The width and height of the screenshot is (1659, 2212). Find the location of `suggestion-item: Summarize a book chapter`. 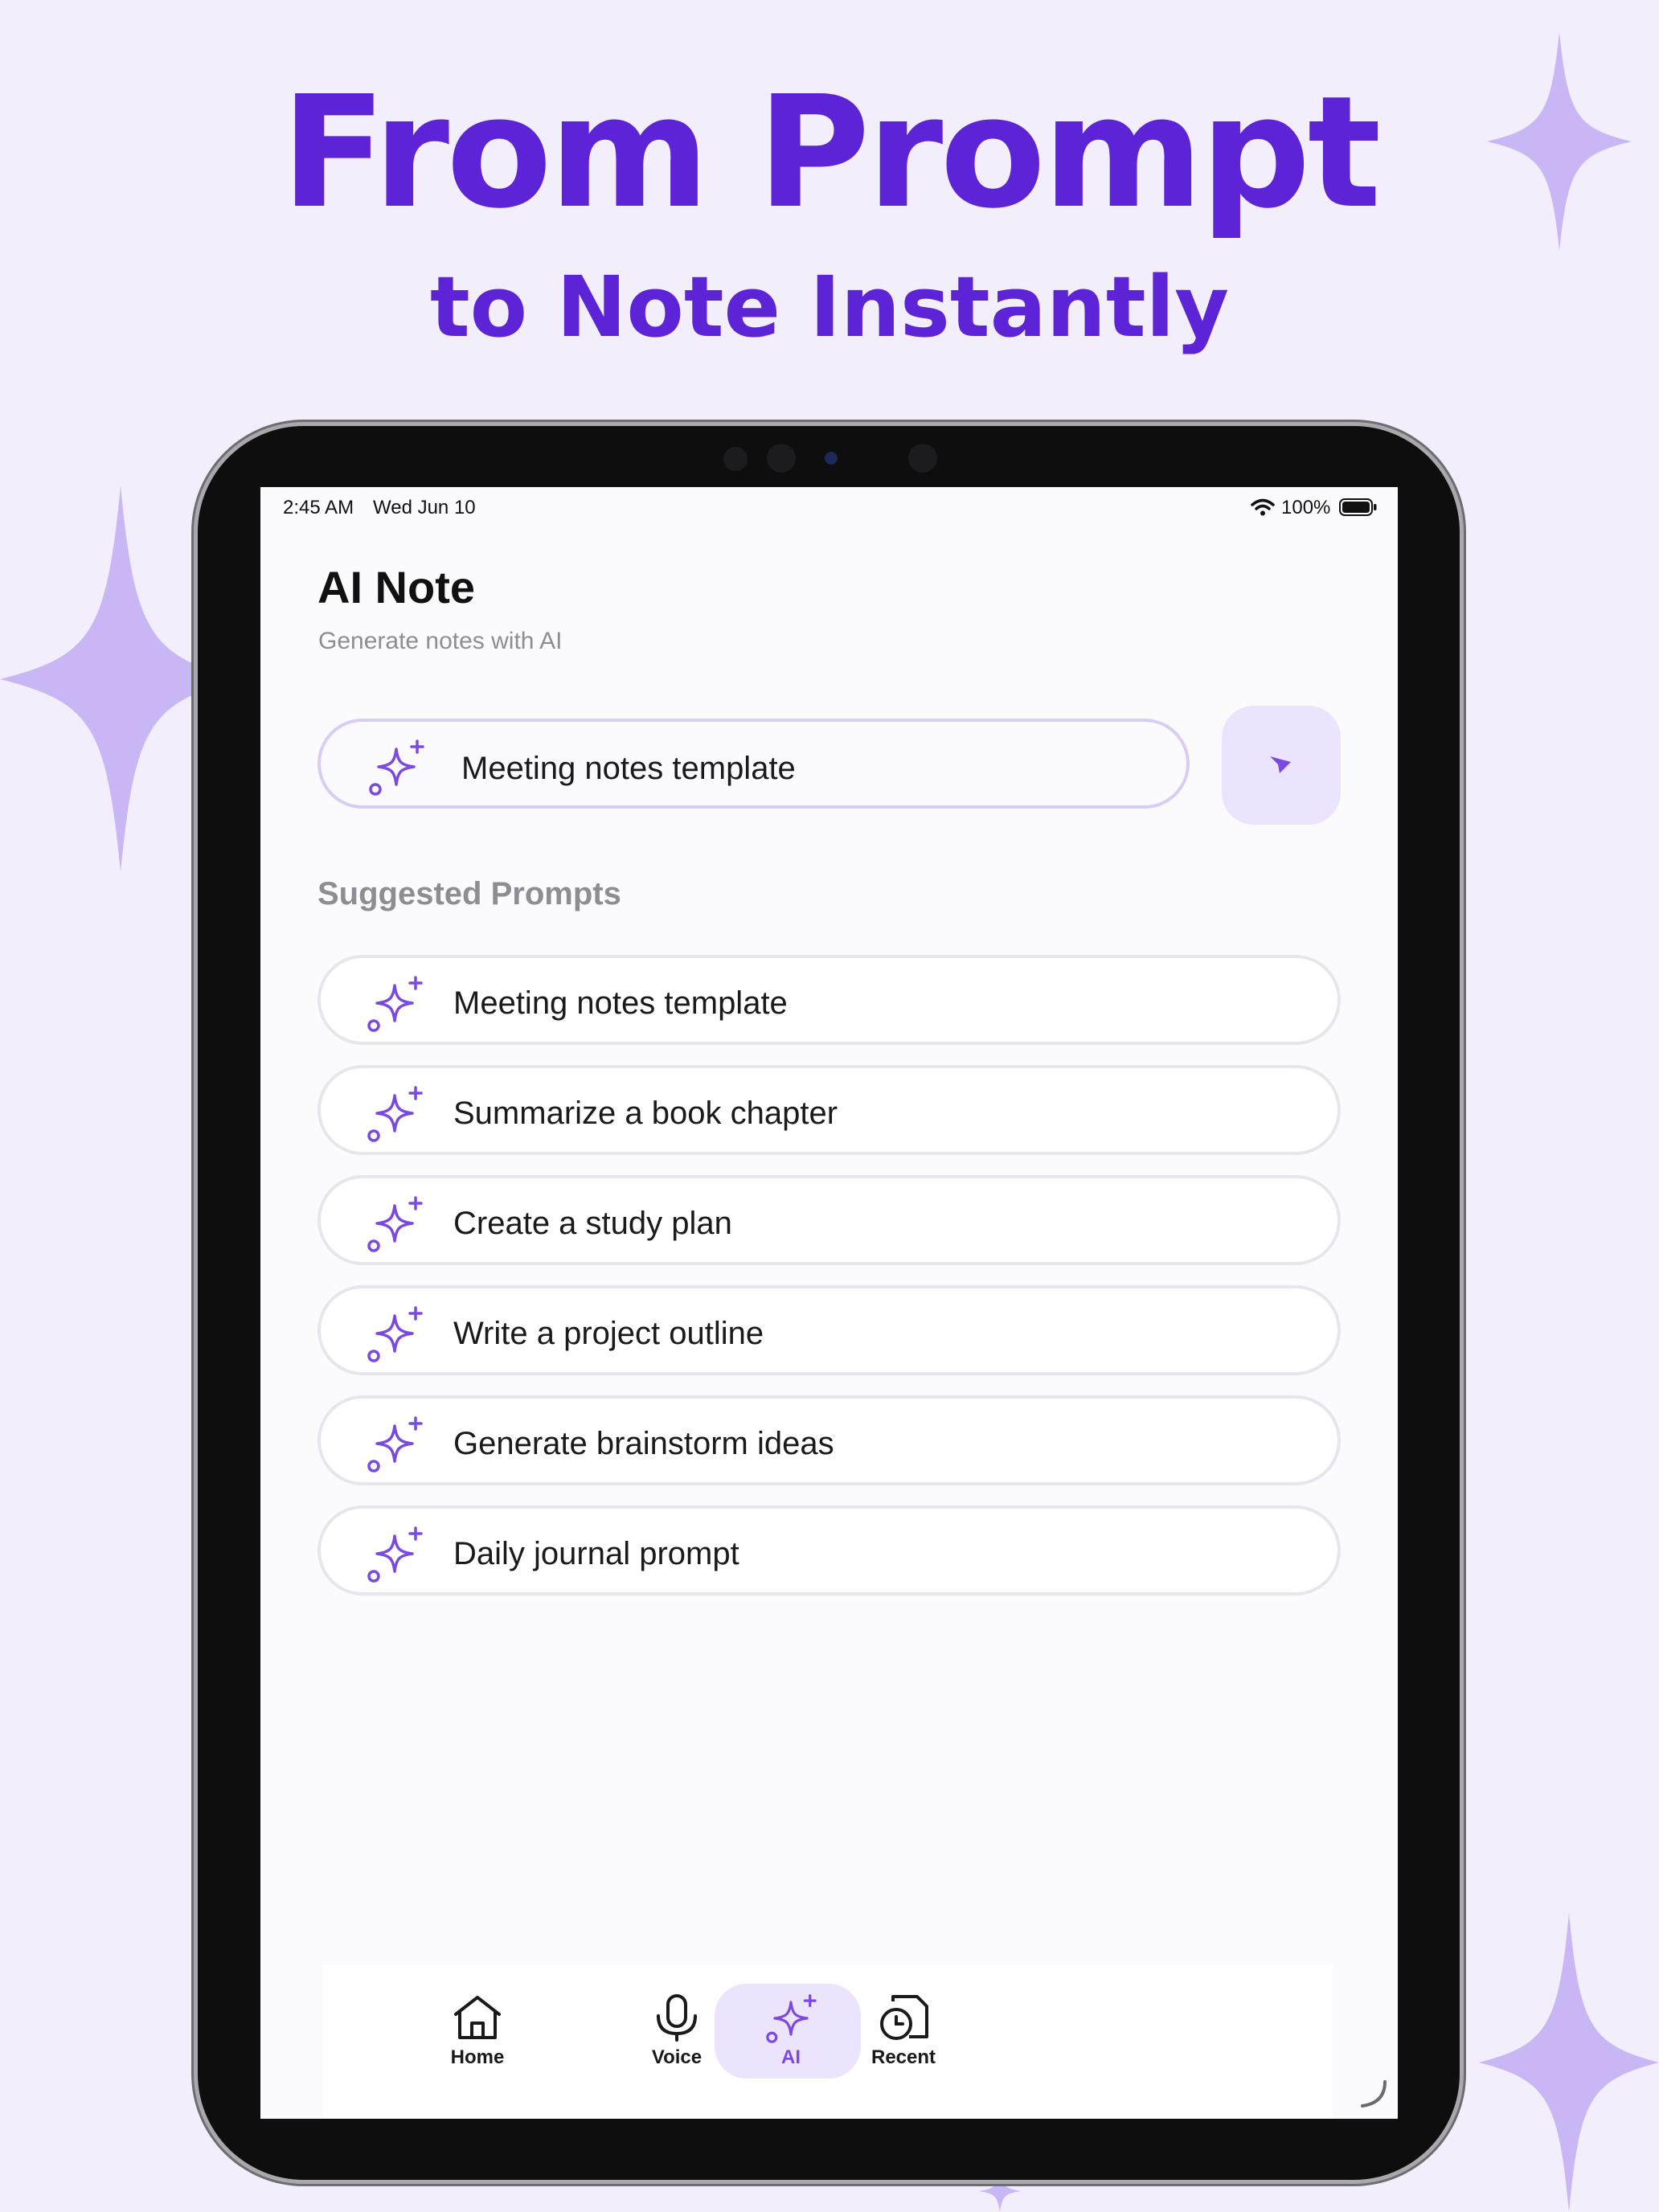

suggestion-item: Summarize a book chapter is located at coordinates (829, 1110).